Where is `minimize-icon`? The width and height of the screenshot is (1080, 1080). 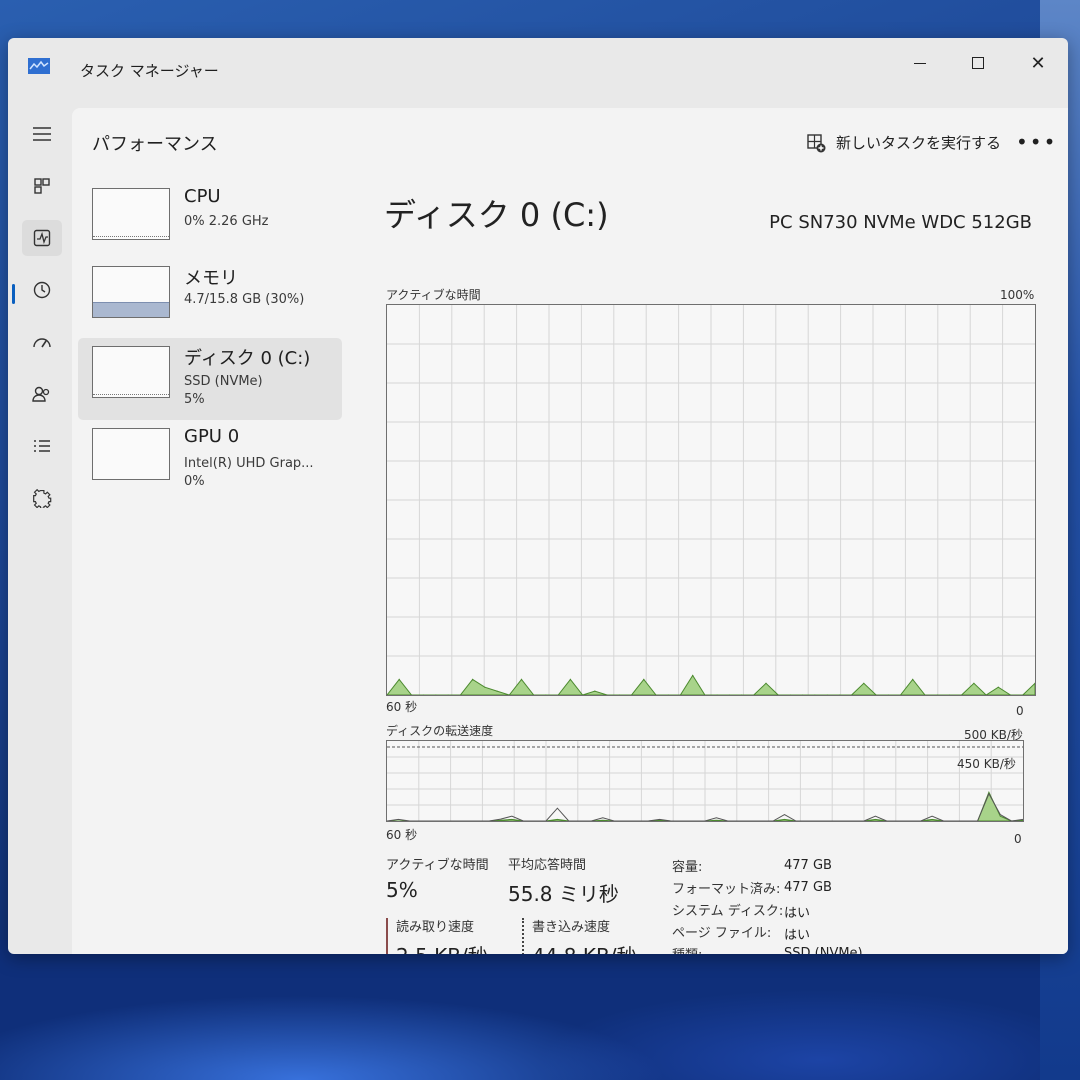
minimize-icon is located at coordinates (920, 63).